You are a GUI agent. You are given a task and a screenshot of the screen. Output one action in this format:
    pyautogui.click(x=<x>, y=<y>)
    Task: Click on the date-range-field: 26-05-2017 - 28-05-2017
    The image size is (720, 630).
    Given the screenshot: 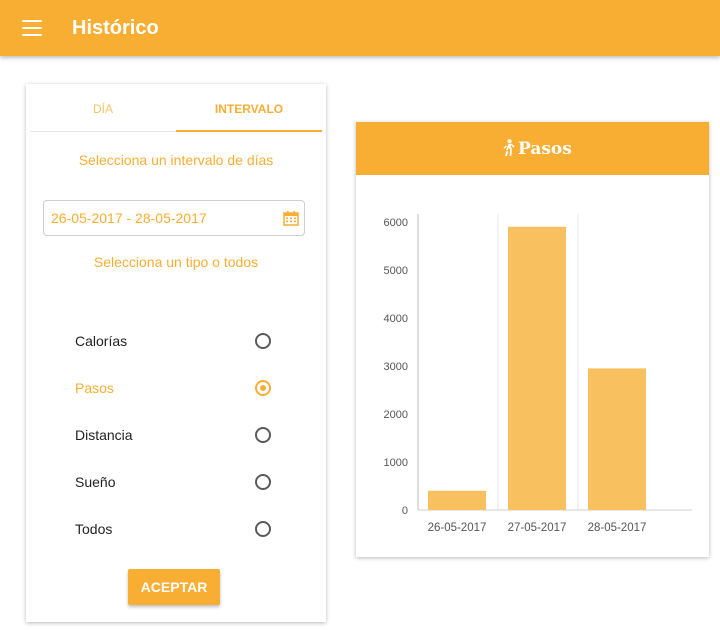 What is the action you would take?
    pyautogui.click(x=174, y=218)
    